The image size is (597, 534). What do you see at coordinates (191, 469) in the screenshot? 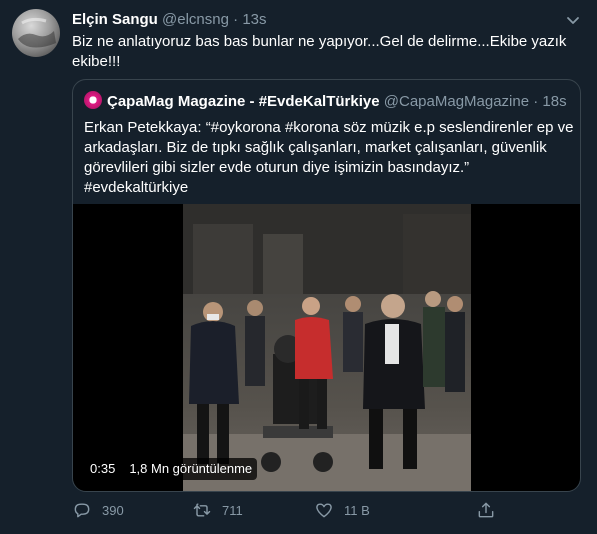
I see `video-views: 1,8 Mn görüntülenme` at bounding box center [191, 469].